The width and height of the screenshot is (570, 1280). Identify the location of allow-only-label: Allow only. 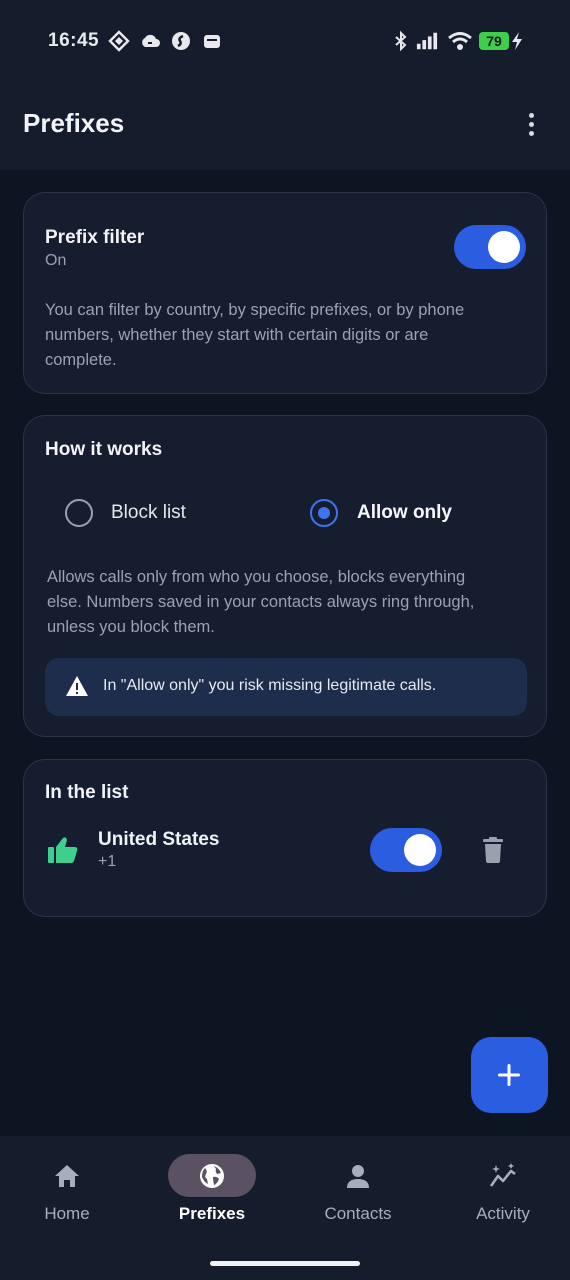
(404, 513).